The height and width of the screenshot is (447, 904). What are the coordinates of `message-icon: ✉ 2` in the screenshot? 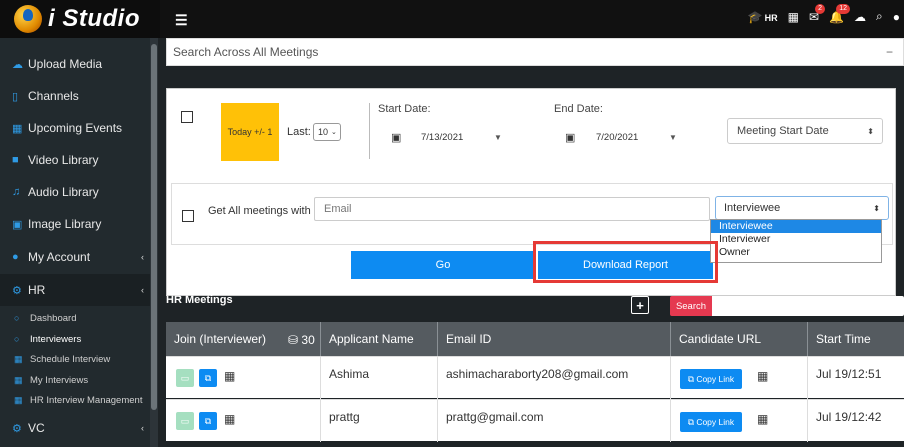 It's located at (817, 13).